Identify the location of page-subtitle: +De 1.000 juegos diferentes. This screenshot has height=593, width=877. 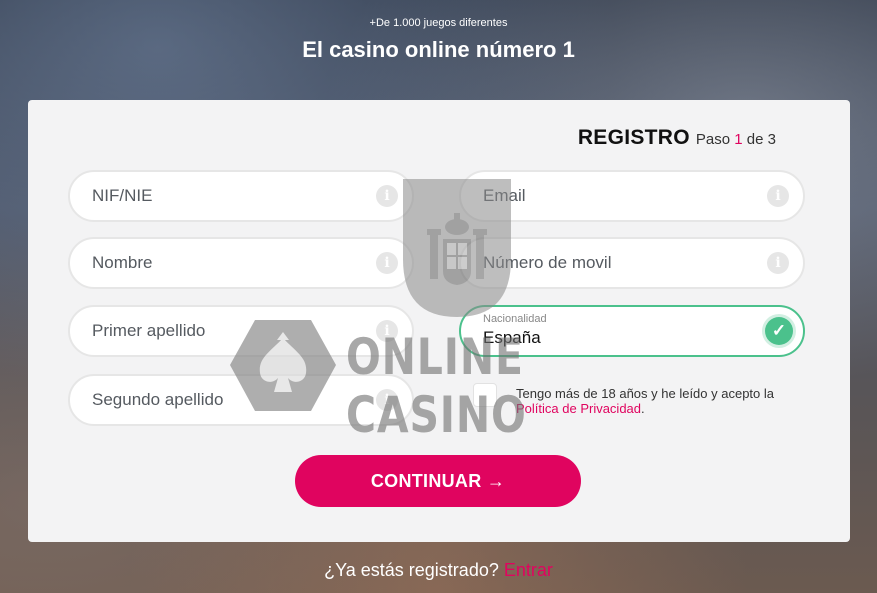
(438, 23).